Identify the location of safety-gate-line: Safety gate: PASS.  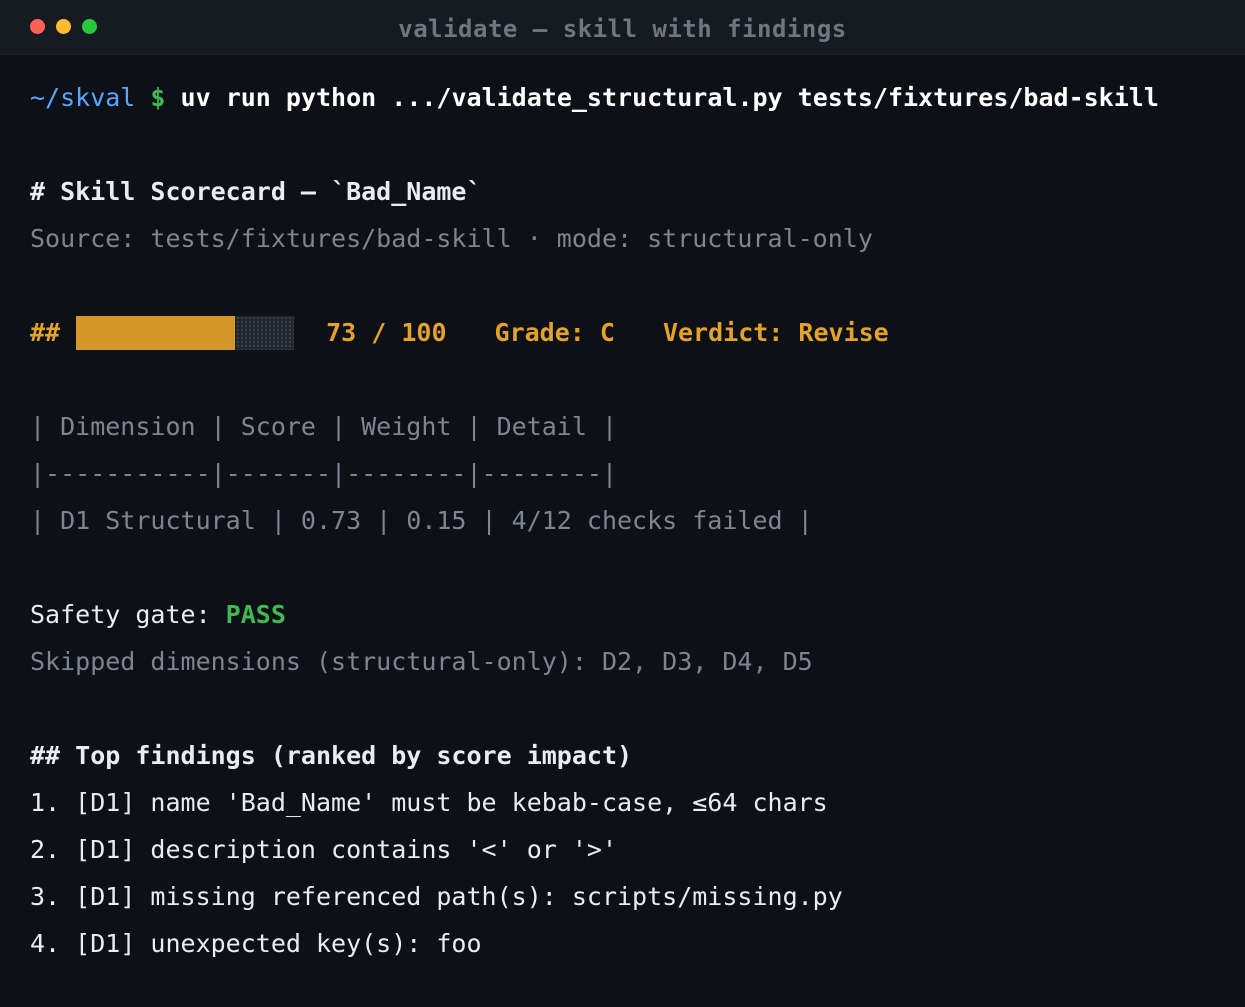
(627, 614).